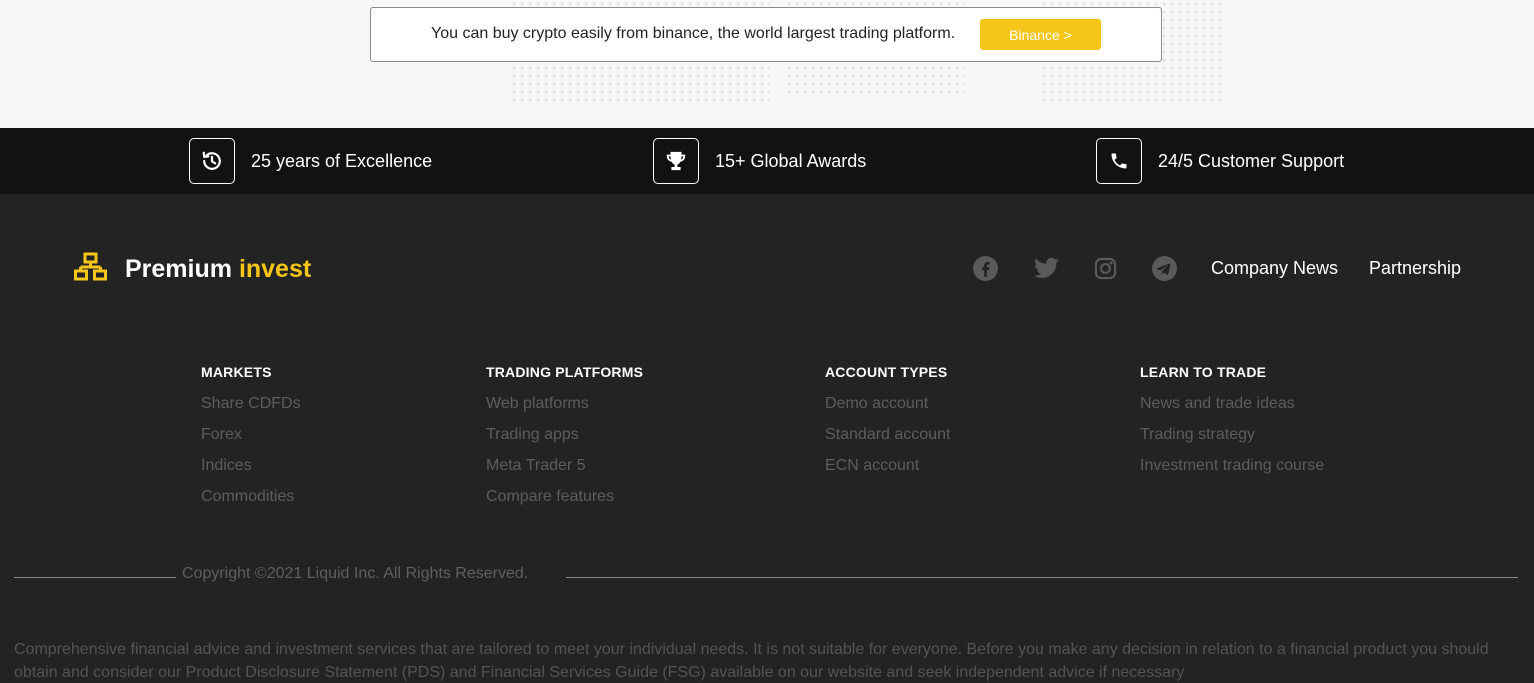 The width and height of the screenshot is (1534, 683). What do you see at coordinates (1232, 405) in the screenshot?
I see `footer-link: News and trade ideas` at bounding box center [1232, 405].